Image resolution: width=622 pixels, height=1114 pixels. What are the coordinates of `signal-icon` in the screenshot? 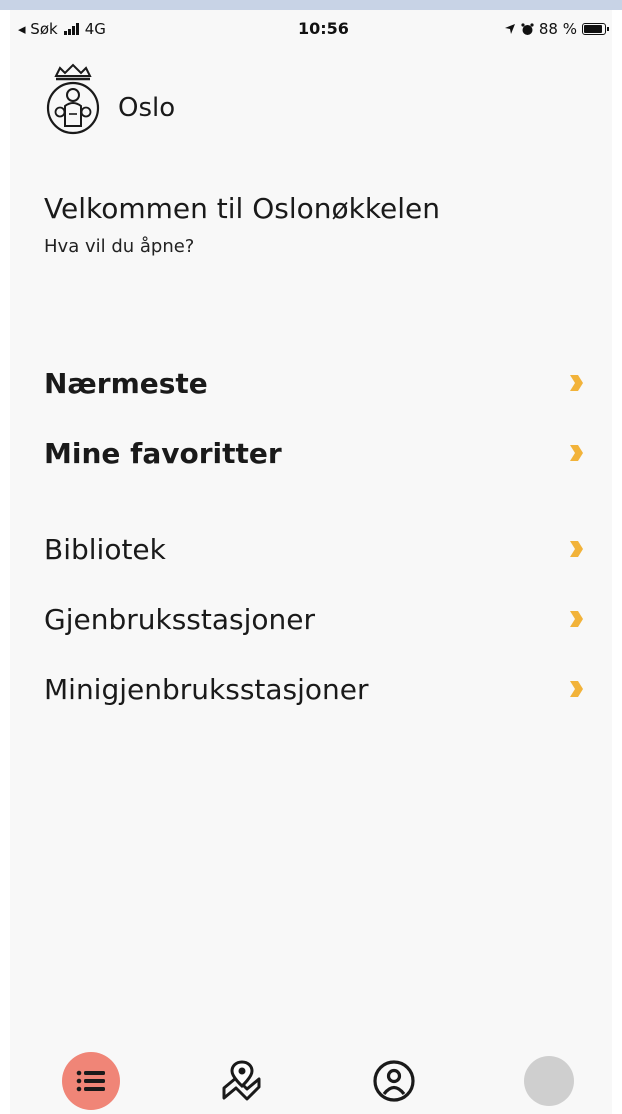 It's located at (71, 29).